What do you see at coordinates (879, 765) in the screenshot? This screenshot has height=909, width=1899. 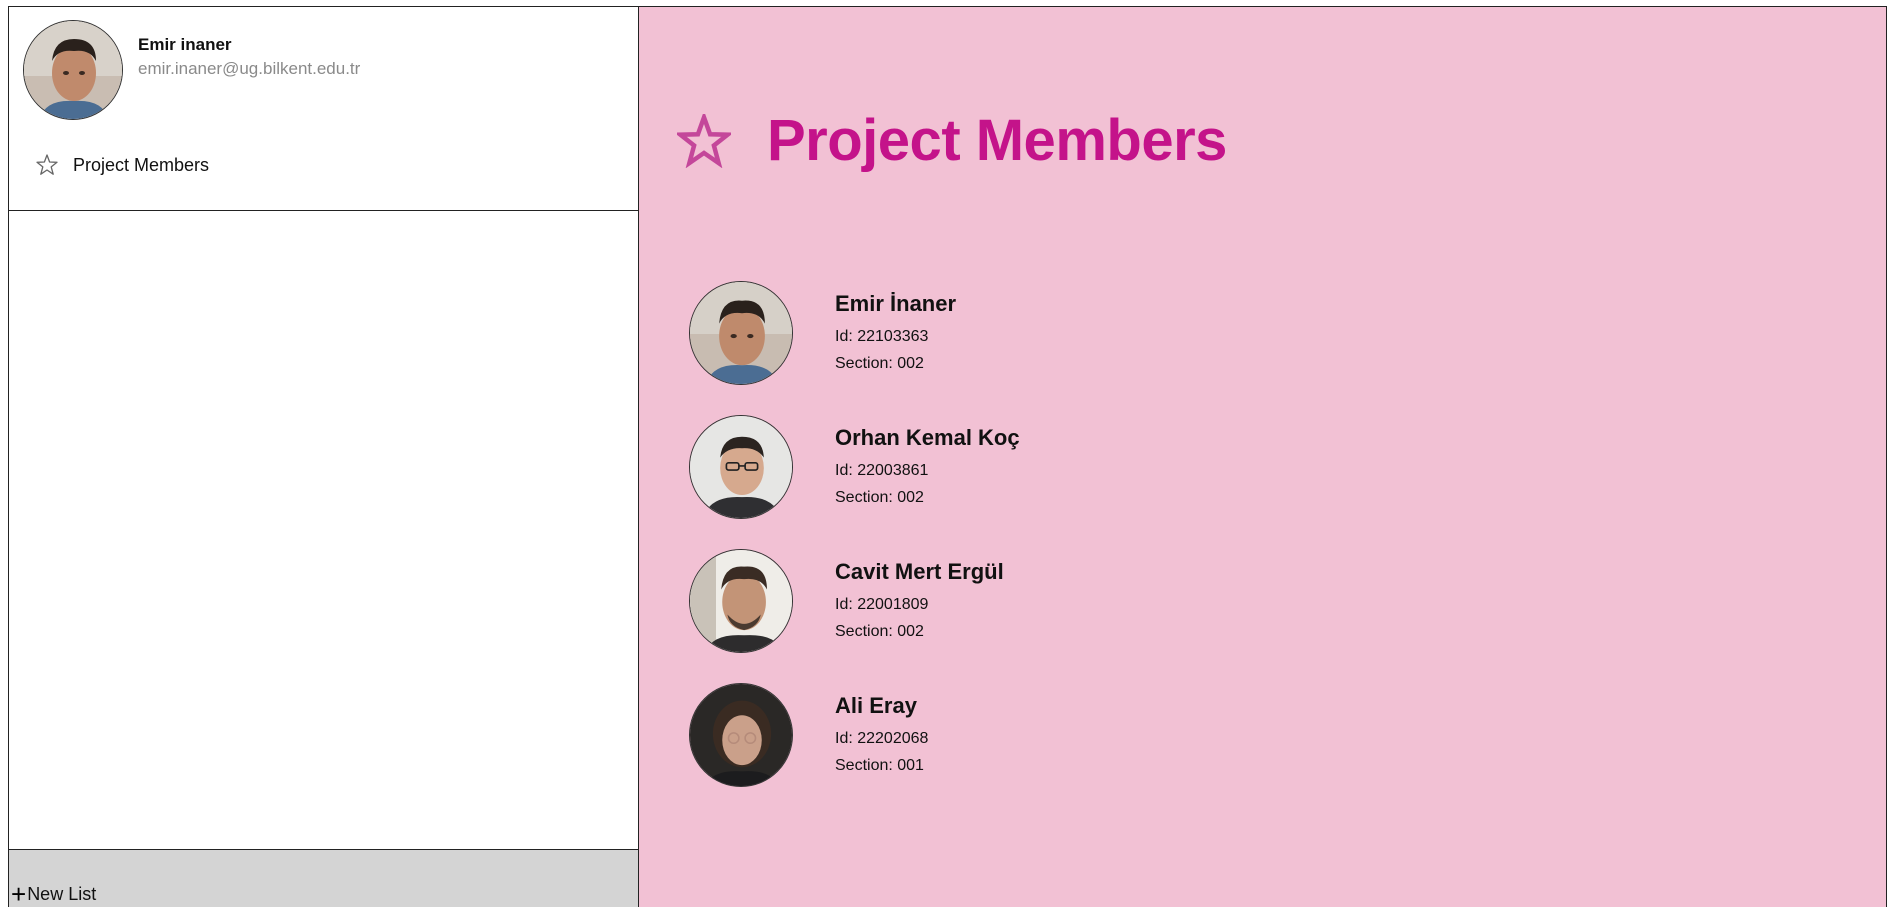 I see `member-section: Section: 001` at bounding box center [879, 765].